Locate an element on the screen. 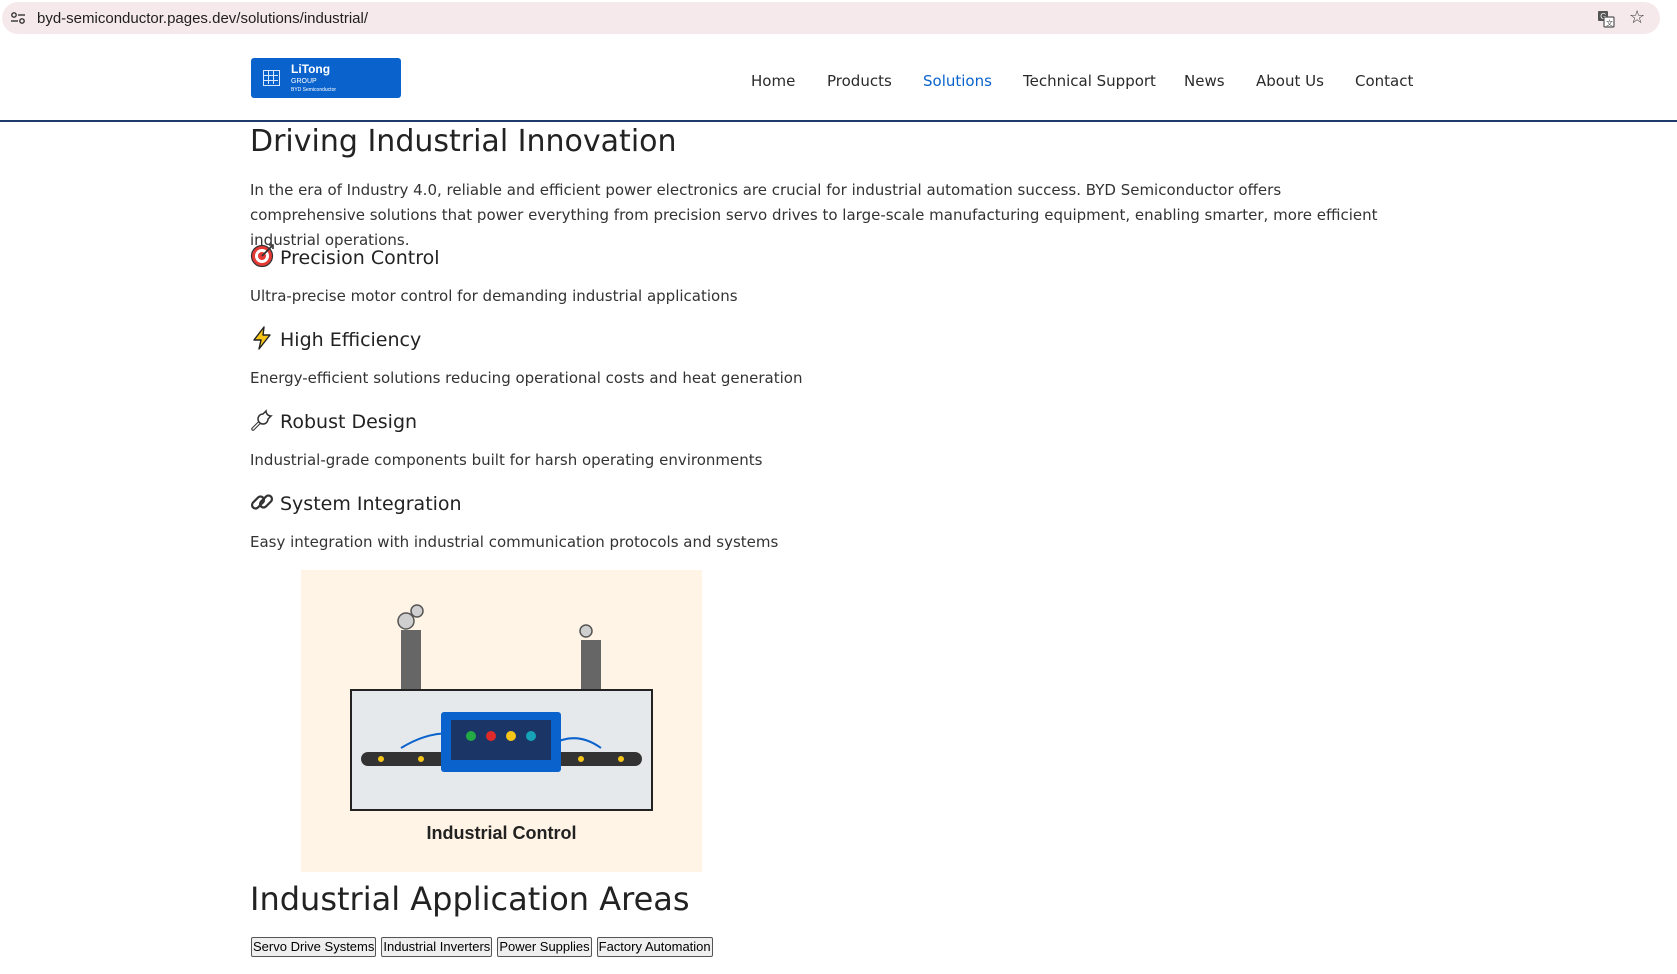  svg-text: 文 is located at coordinates (1609, 23).